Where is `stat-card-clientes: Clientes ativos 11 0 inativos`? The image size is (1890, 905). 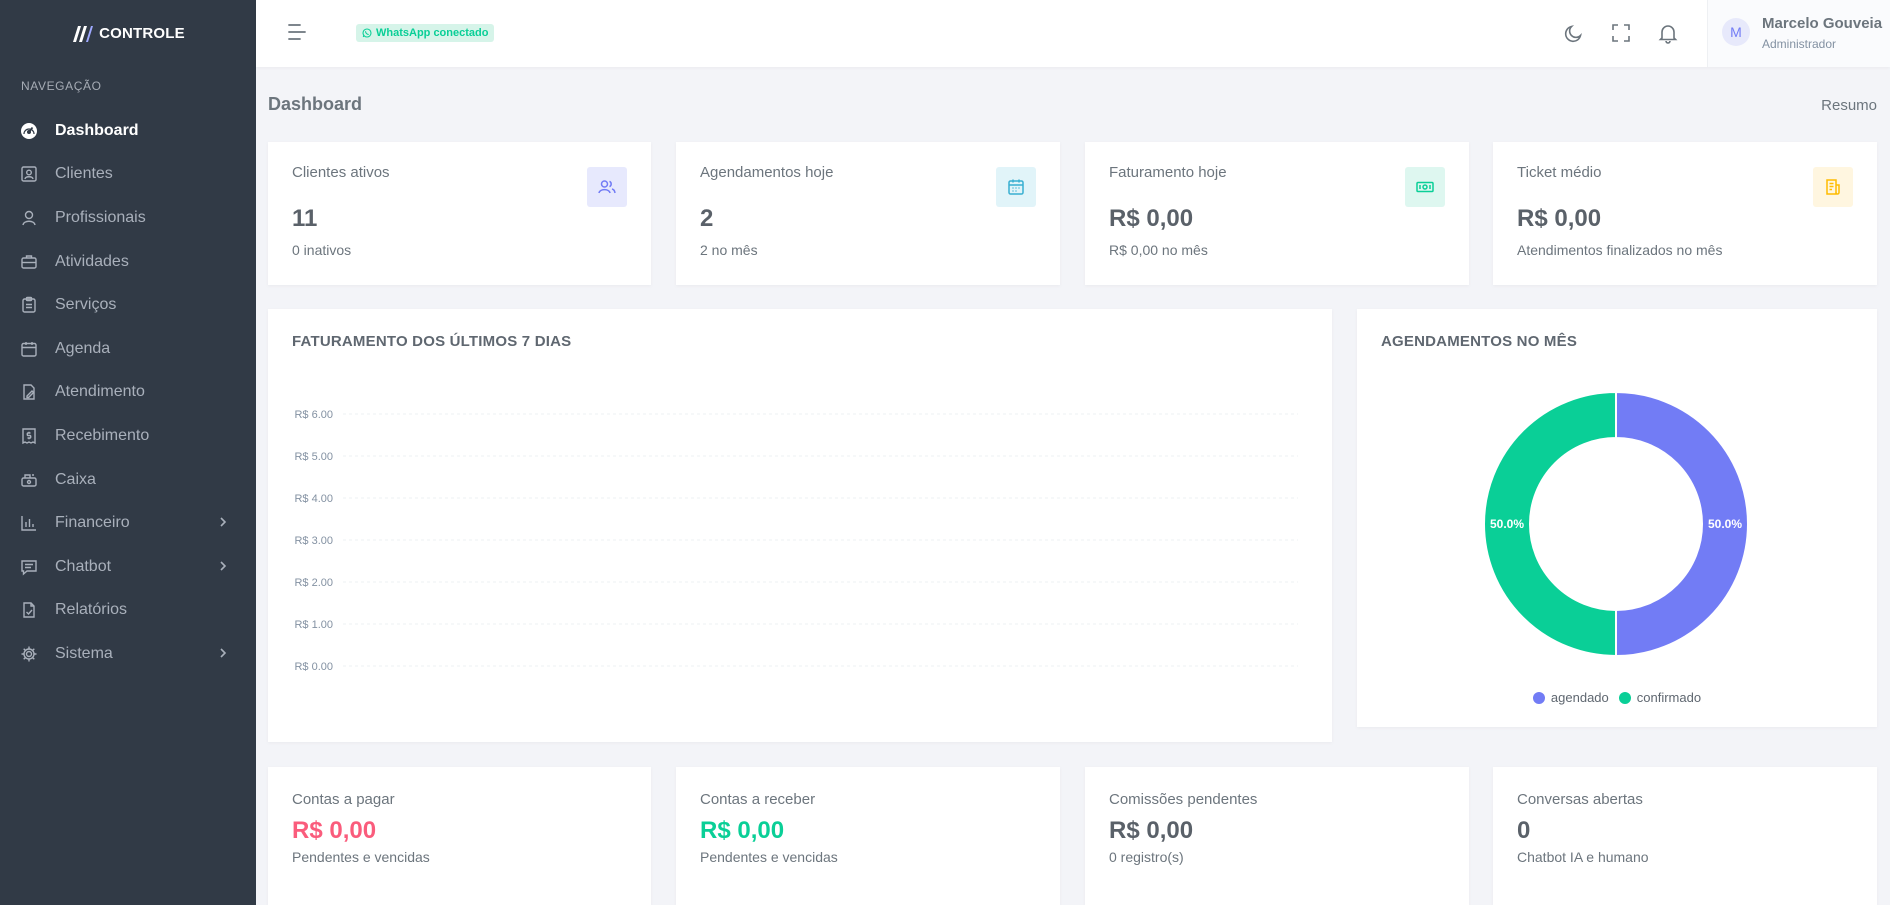 stat-card-clientes: Clientes ativos 11 0 inativos is located at coordinates (459, 213).